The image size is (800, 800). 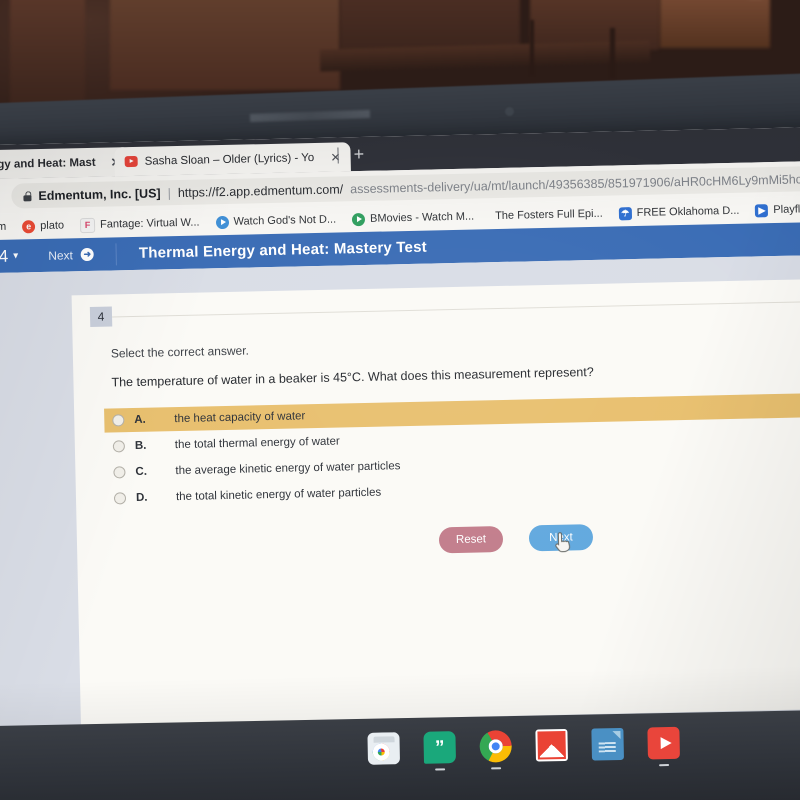 I want to click on close-icon: ✕, so click(x=335, y=157).